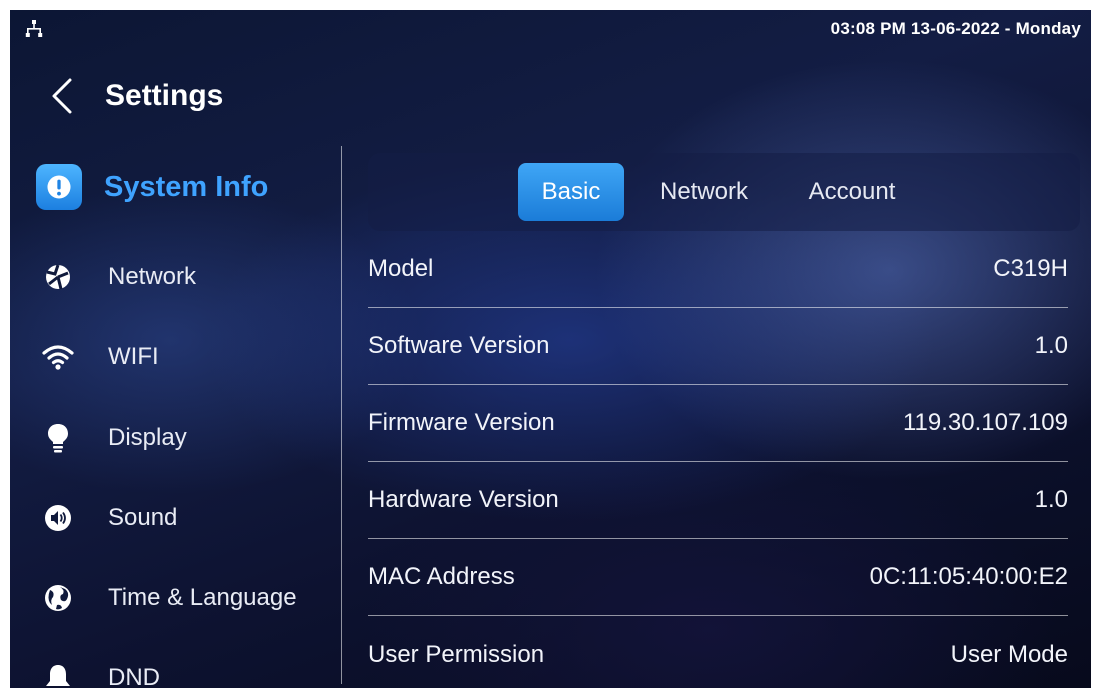  I want to click on sidebar-item-display: Display, so click(188, 438).